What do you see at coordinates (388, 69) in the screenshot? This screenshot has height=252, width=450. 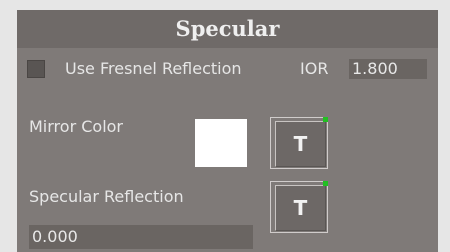 I see `ior-input: 1.800` at bounding box center [388, 69].